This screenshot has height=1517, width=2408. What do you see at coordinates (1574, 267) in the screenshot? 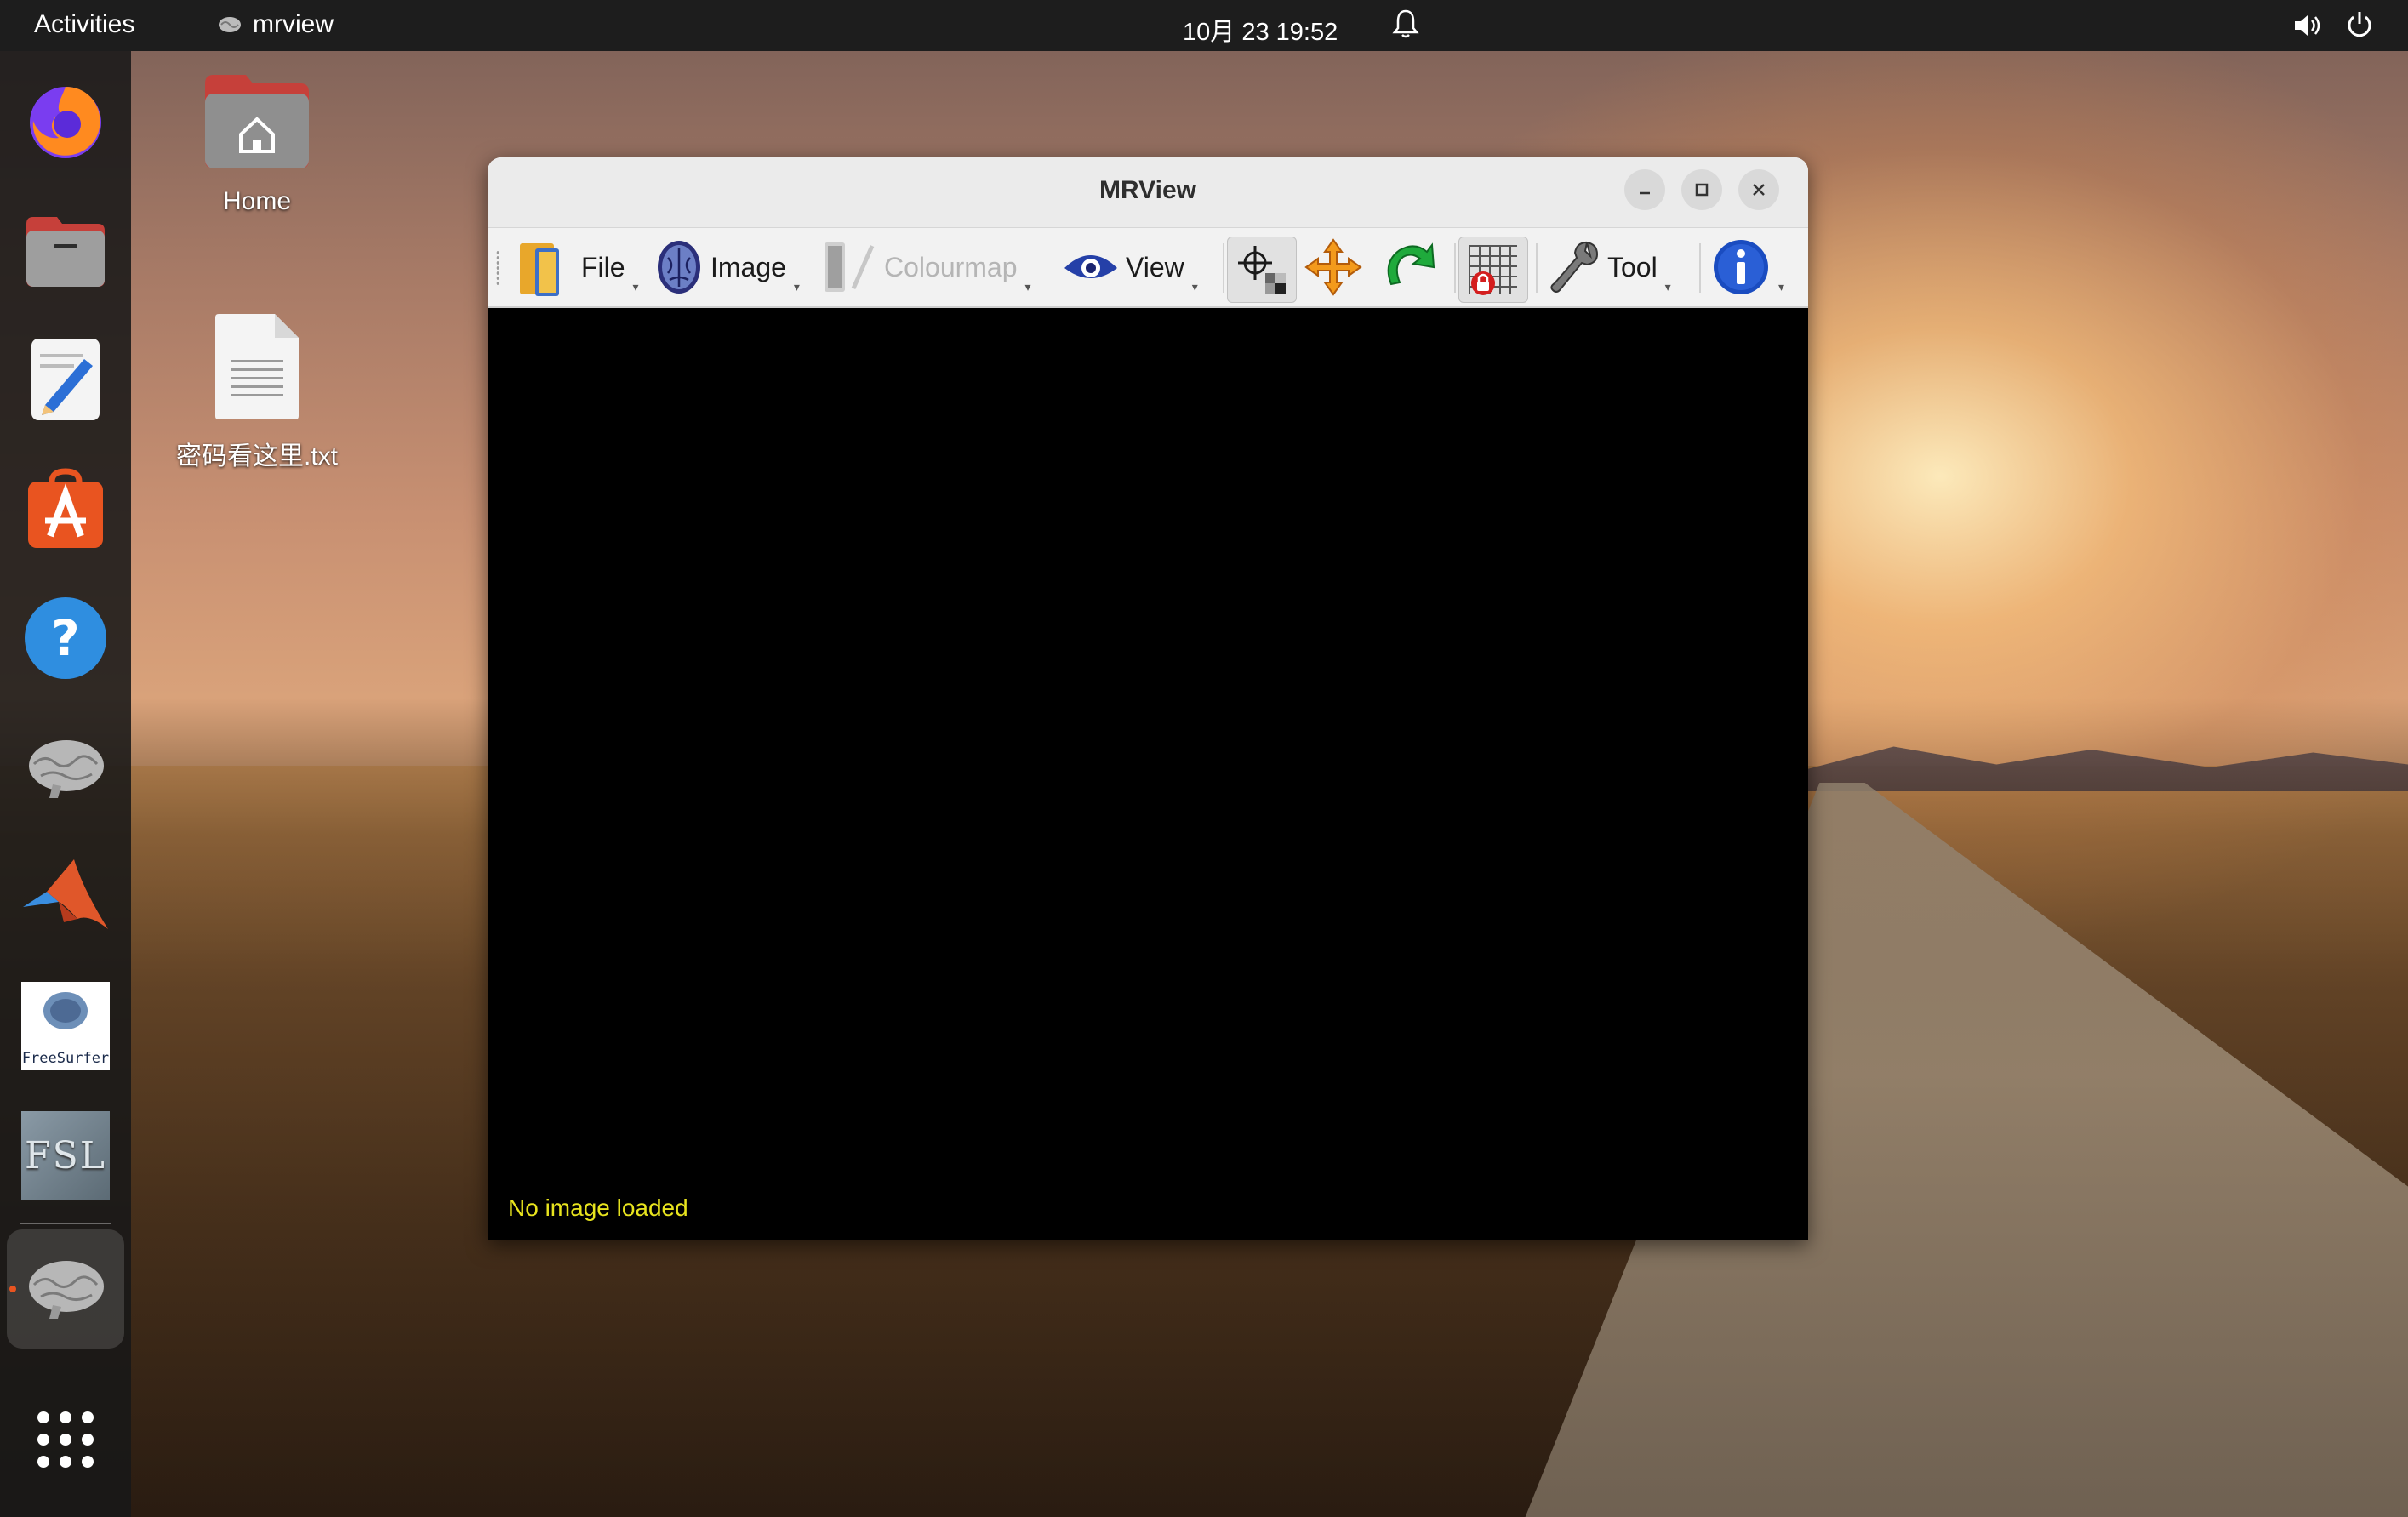
I see `wrench-icon` at bounding box center [1574, 267].